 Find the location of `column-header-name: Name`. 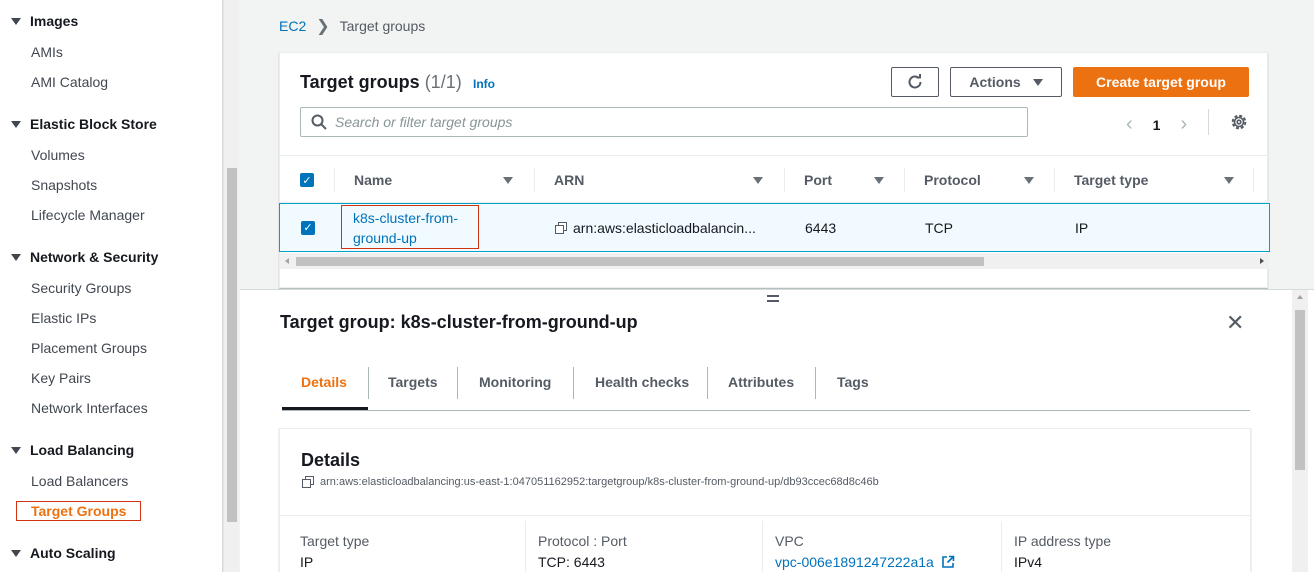

column-header-name: Name is located at coordinates (434, 180).